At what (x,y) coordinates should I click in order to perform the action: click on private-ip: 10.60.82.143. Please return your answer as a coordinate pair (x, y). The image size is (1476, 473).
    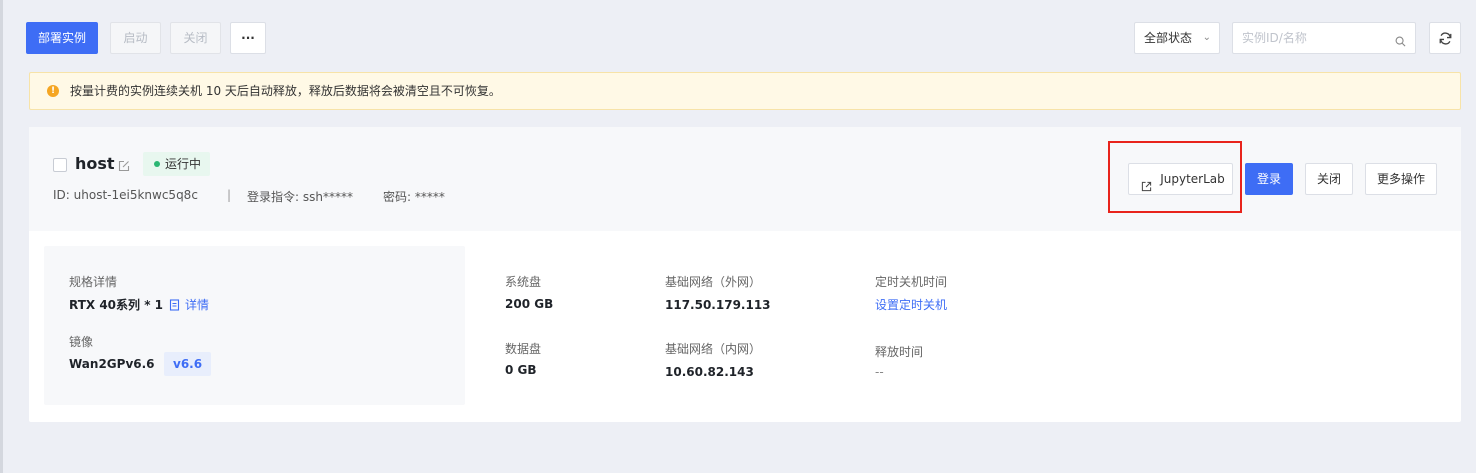
    Looking at the image, I should click on (709, 372).